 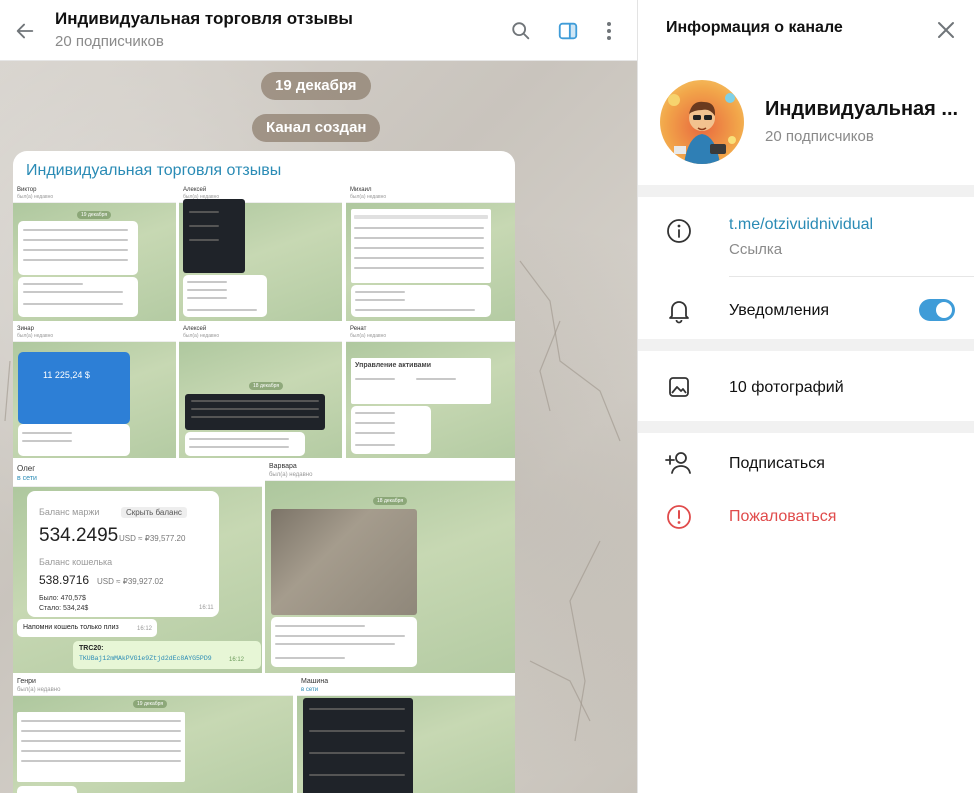 I want to click on margin-balance-value: 534.2495, so click(x=79, y=535).